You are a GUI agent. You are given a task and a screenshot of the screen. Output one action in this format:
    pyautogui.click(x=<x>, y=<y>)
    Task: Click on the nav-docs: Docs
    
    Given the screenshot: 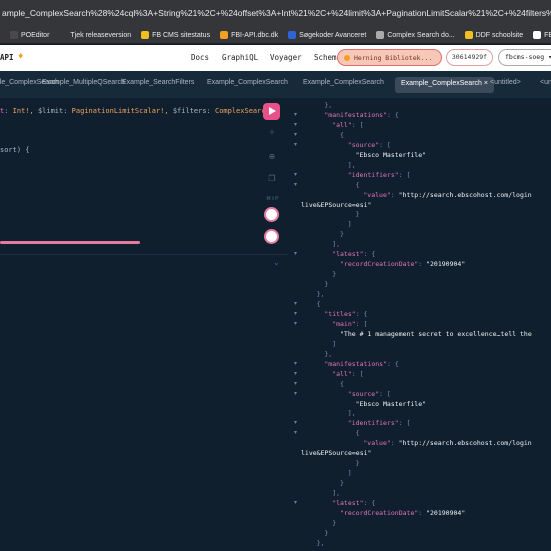 What is the action you would take?
    pyautogui.click(x=200, y=57)
    